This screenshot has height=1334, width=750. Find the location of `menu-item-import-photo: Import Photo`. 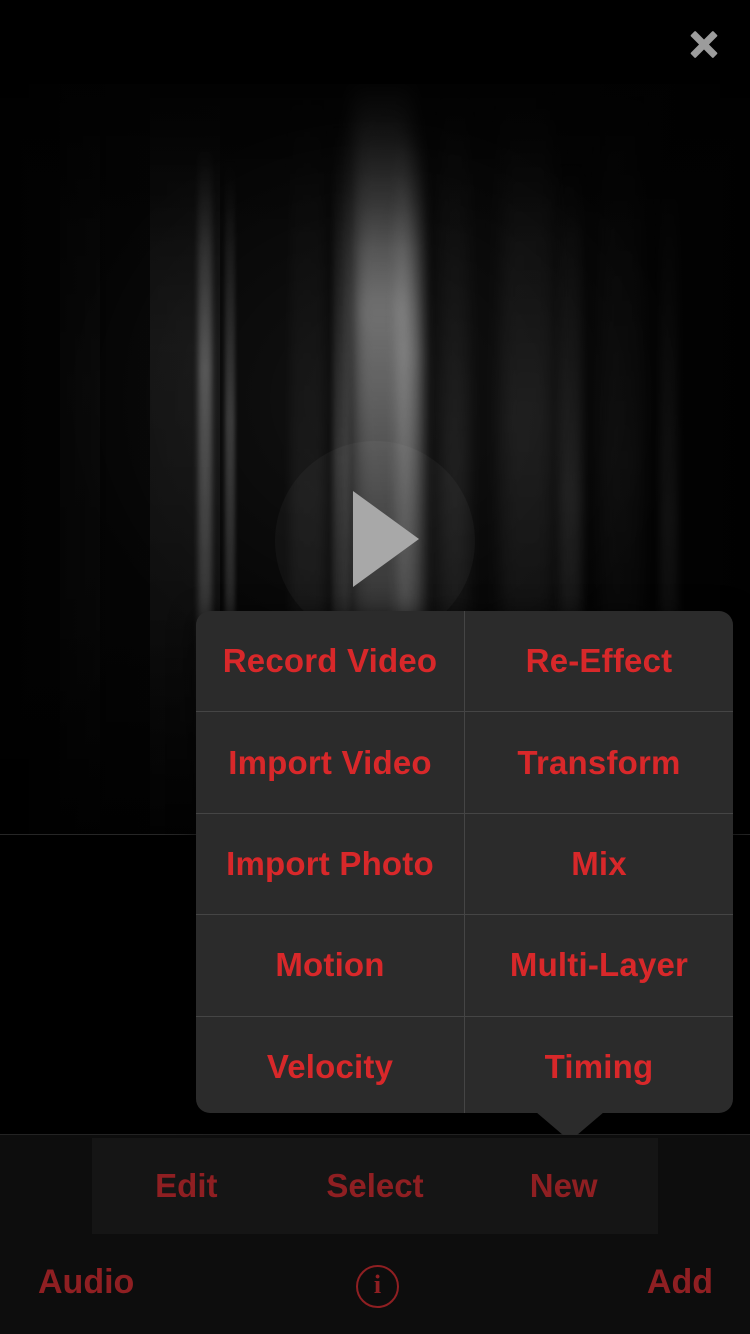

menu-item-import-photo: Import Photo is located at coordinates (330, 864).